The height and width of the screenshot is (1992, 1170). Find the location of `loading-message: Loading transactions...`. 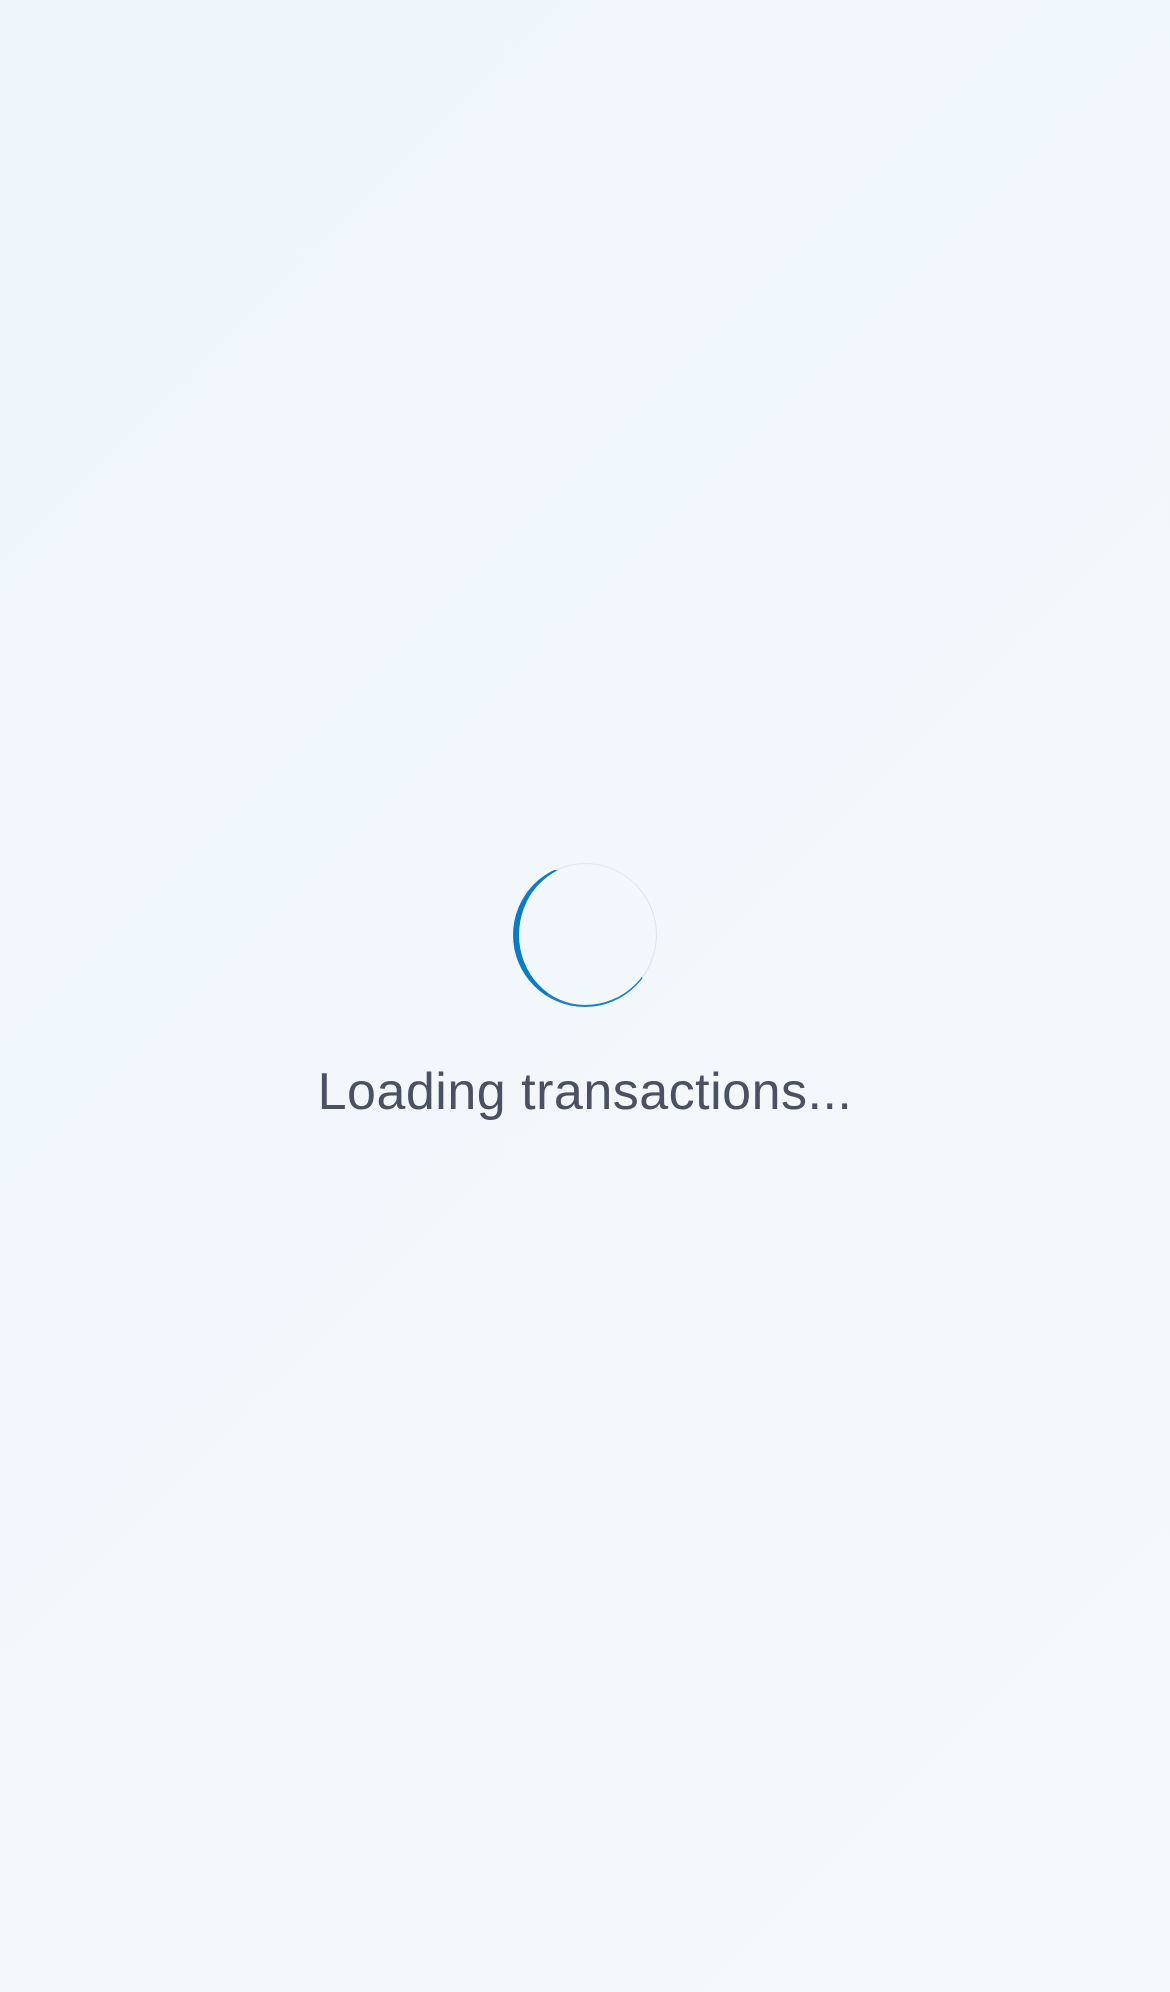

loading-message: Loading transactions... is located at coordinates (585, 1092).